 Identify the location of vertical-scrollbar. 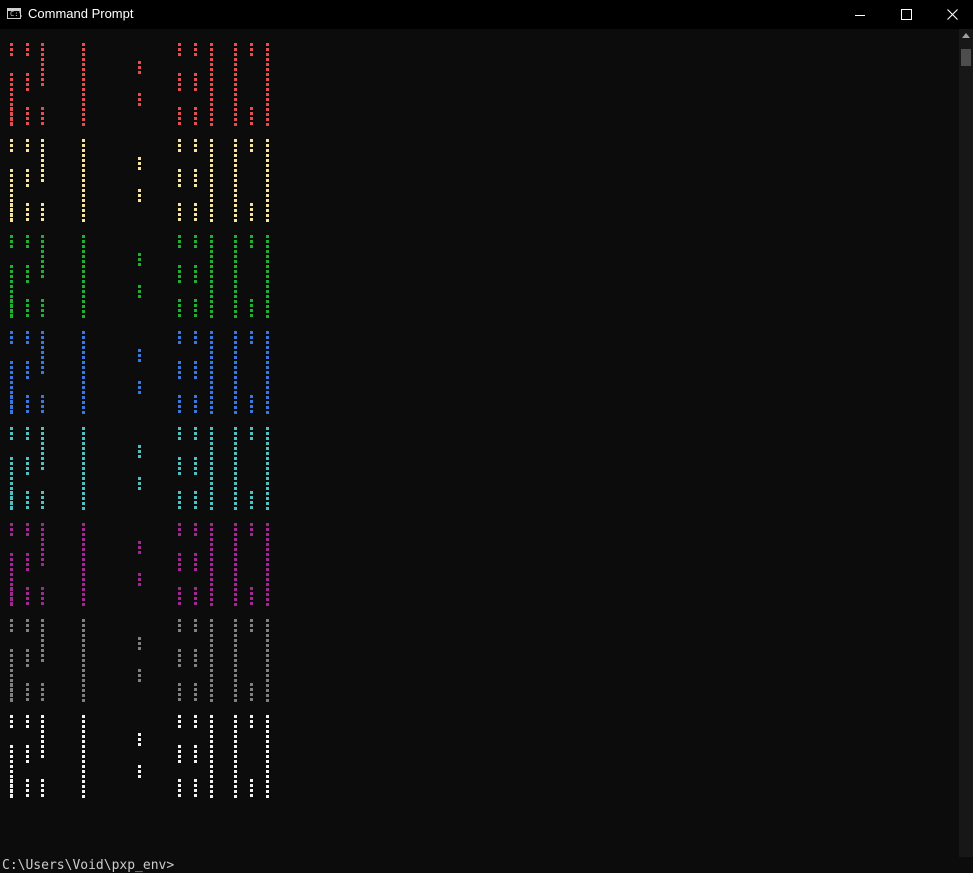
(966, 443).